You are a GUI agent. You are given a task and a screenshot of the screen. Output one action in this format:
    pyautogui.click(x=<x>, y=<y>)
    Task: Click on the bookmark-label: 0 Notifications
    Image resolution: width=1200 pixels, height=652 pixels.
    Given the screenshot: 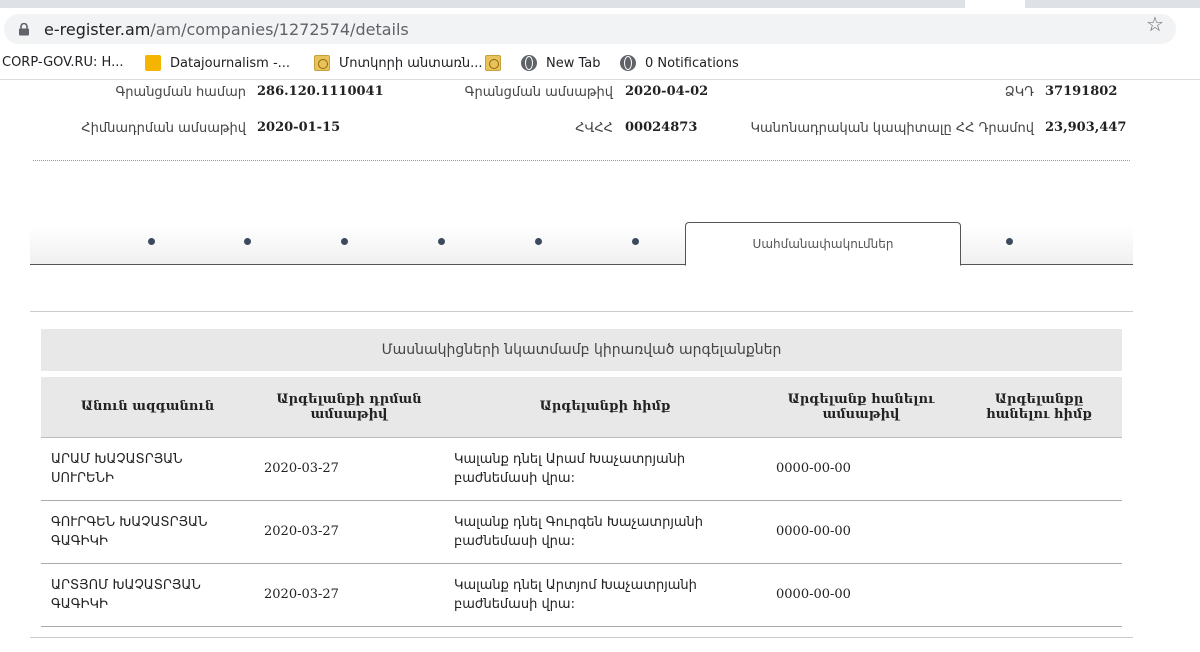 What is the action you would take?
    pyautogui.click(x=692, y=63)
    